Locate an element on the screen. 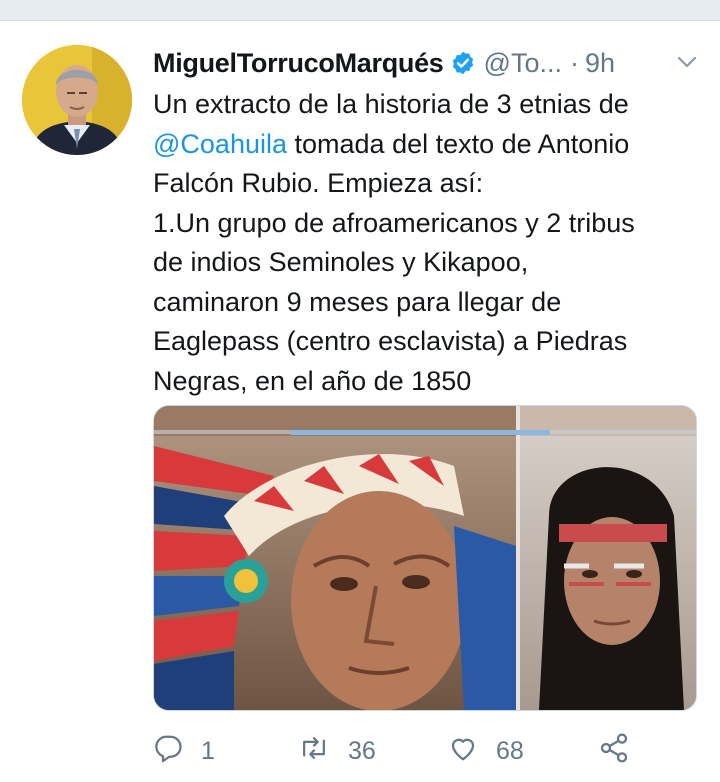 The height and width of the screenshot is (782, 720). reply-icon is located at coordinates (177, 751).